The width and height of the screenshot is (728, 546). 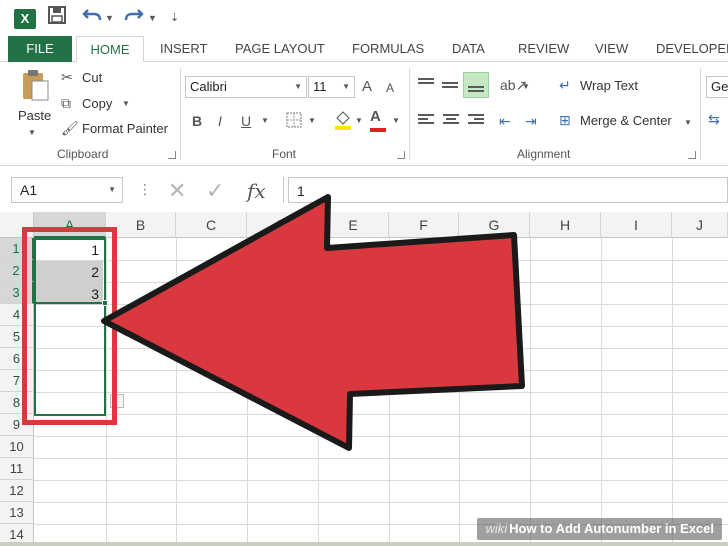 I want to click on watermark-title: How to Add Autonumber in Excel, so click(x=611, y=528).